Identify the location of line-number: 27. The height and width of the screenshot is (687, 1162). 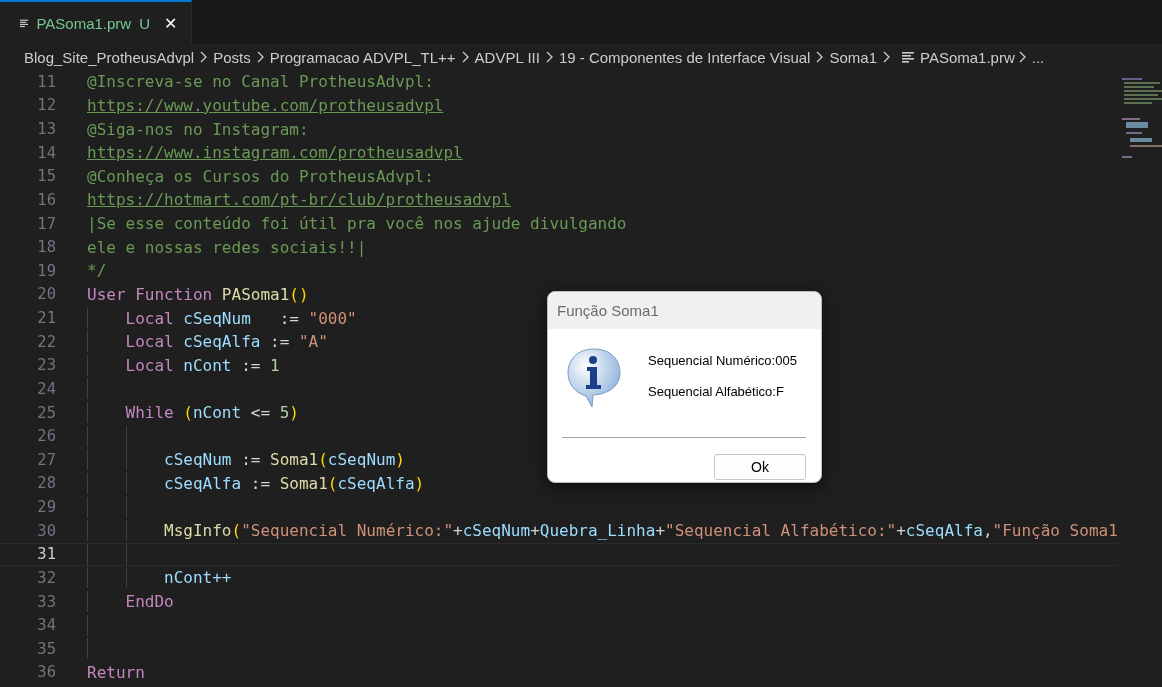
(46, 459).